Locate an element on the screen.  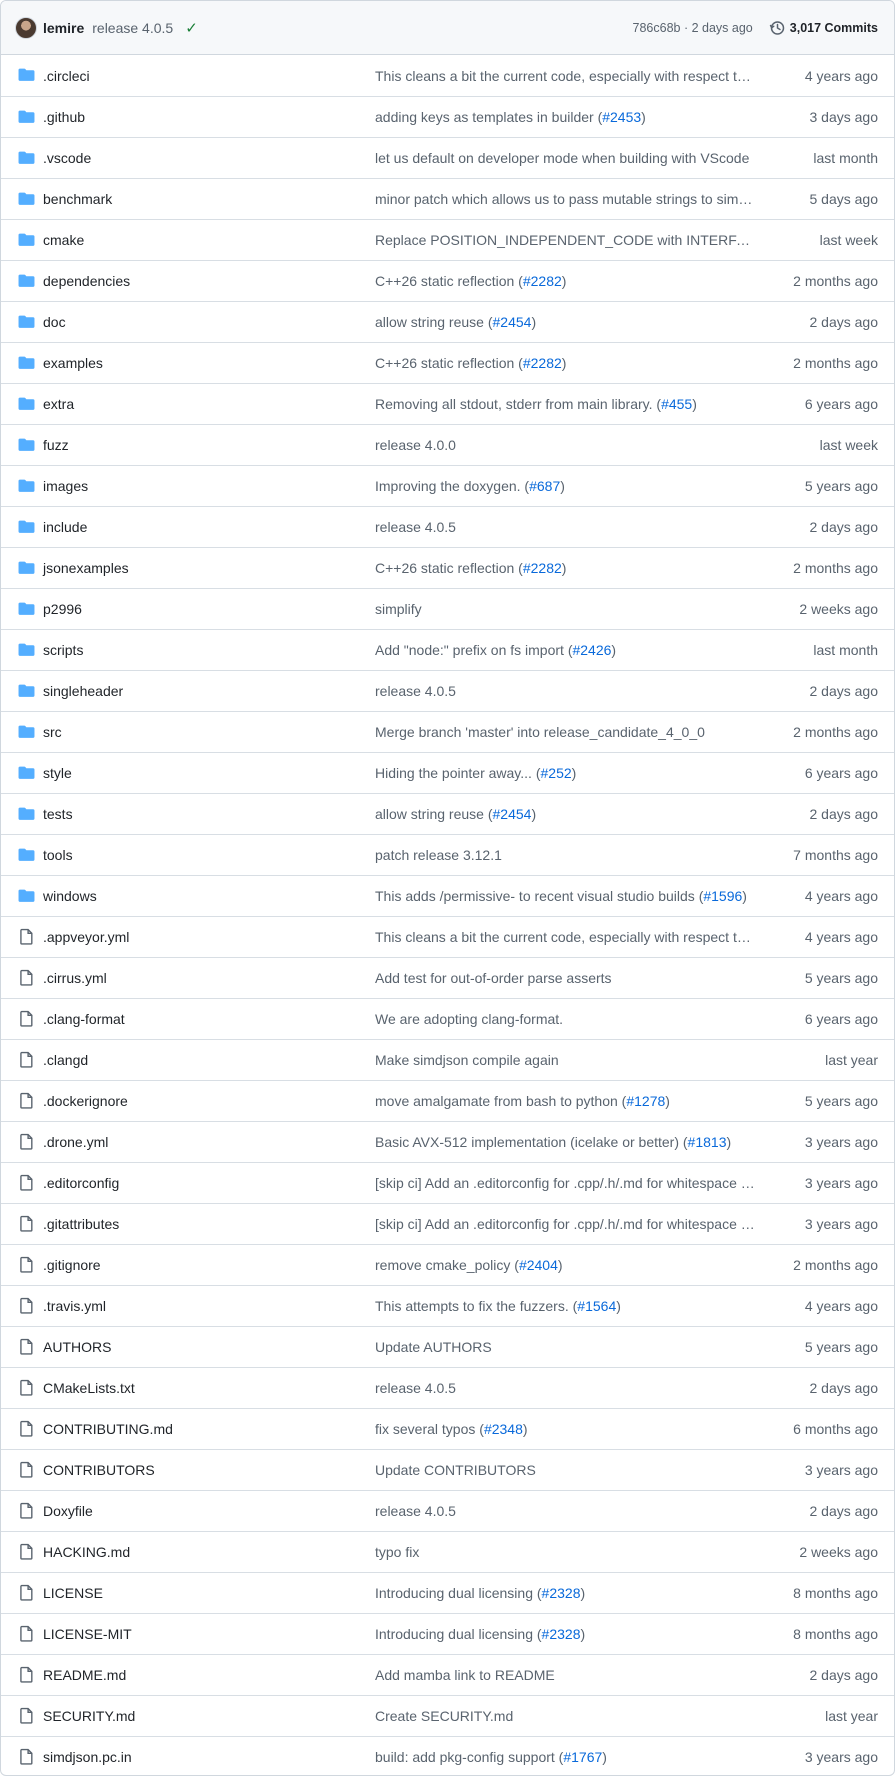
pr-link: #1767 is located at coordinates (582, 1757).